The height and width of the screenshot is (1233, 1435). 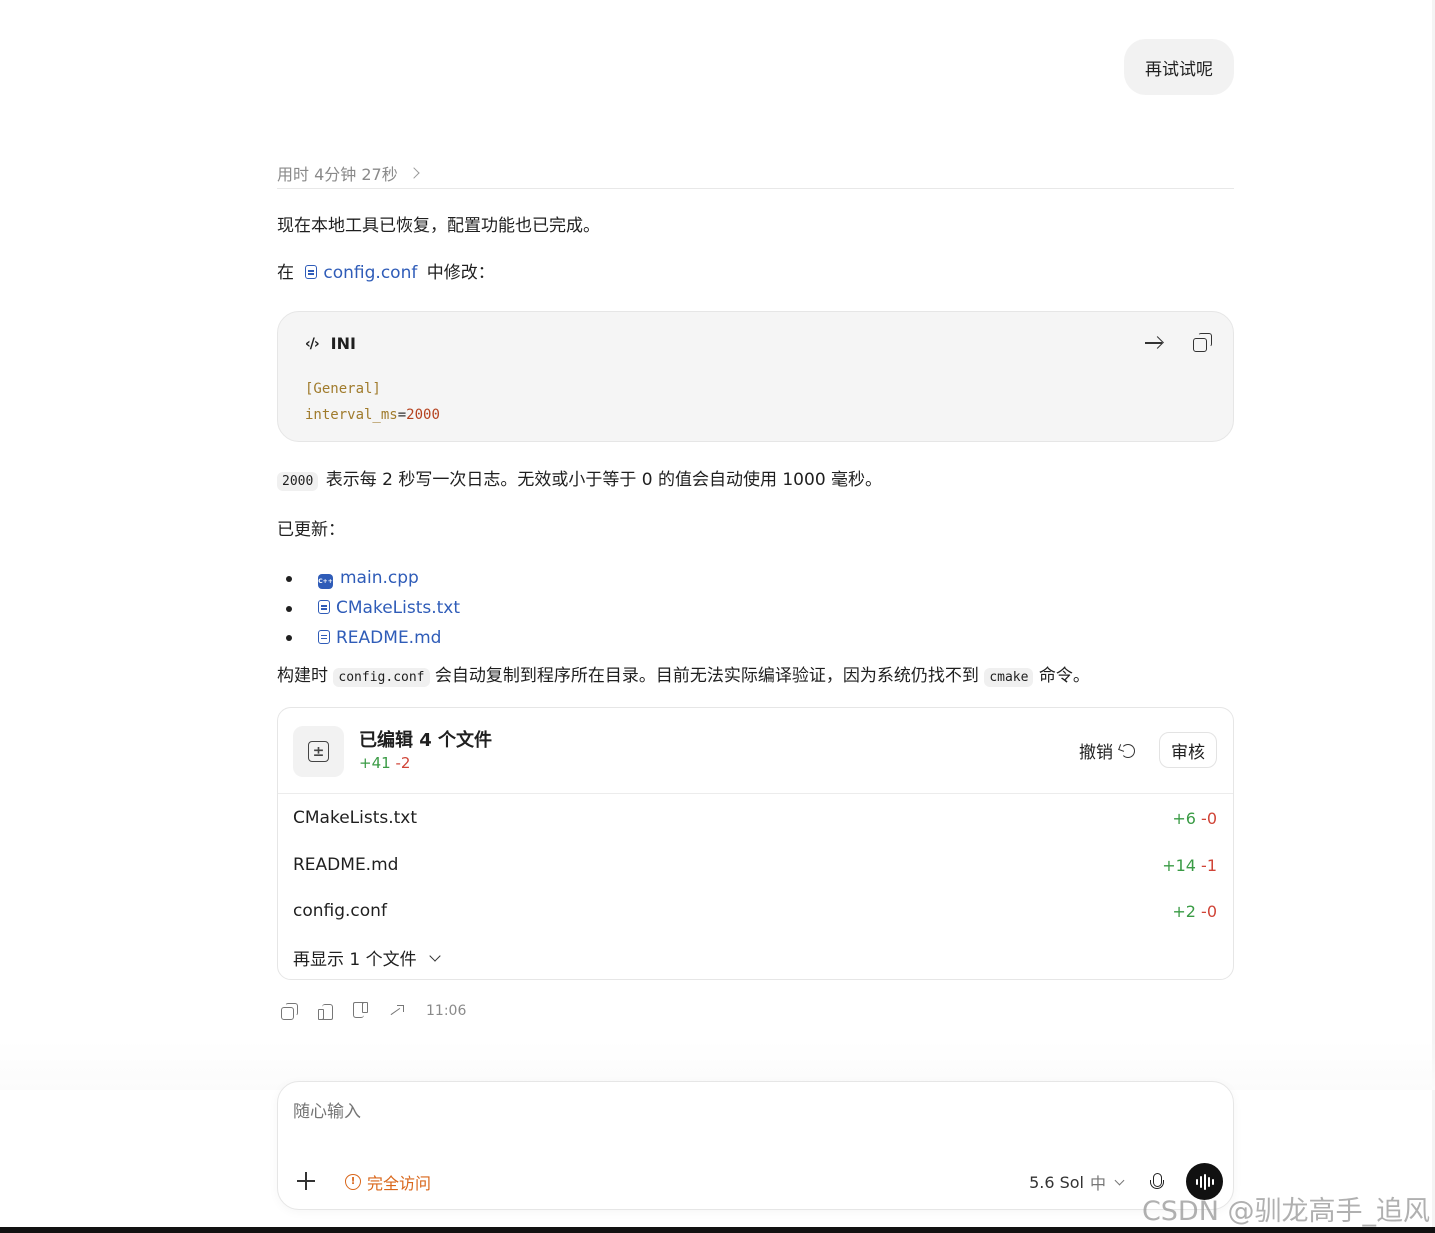 I want to click on total-added: +41, so click(x=375, y=763).